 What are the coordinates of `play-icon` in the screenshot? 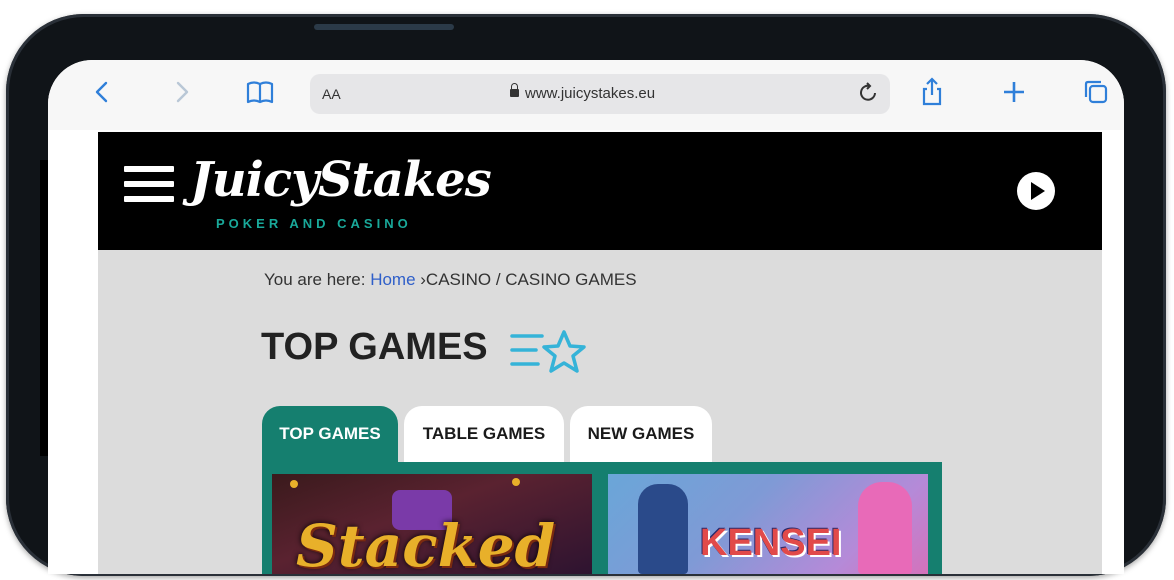 It's located at (1036, 191).